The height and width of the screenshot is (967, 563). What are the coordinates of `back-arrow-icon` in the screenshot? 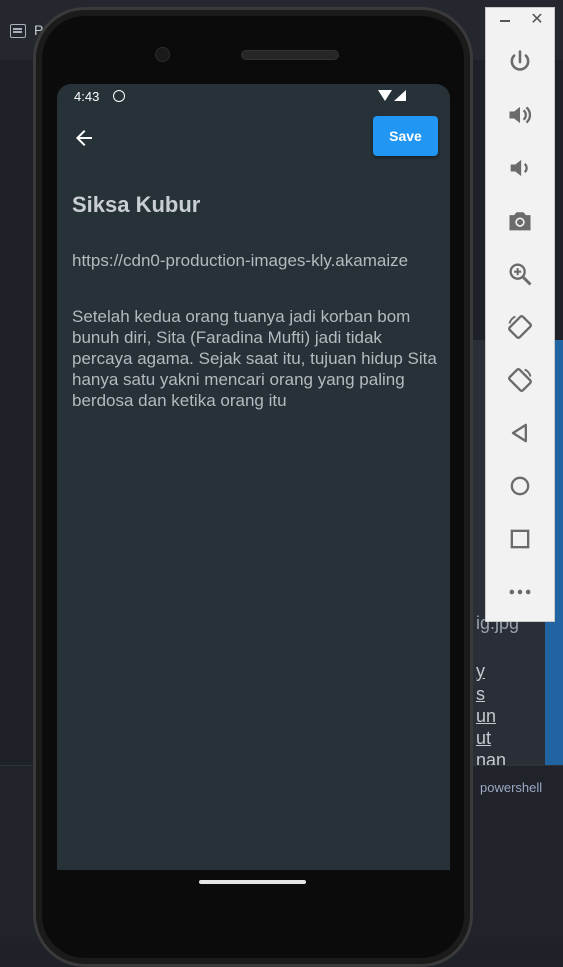 It's located at (84, 138).